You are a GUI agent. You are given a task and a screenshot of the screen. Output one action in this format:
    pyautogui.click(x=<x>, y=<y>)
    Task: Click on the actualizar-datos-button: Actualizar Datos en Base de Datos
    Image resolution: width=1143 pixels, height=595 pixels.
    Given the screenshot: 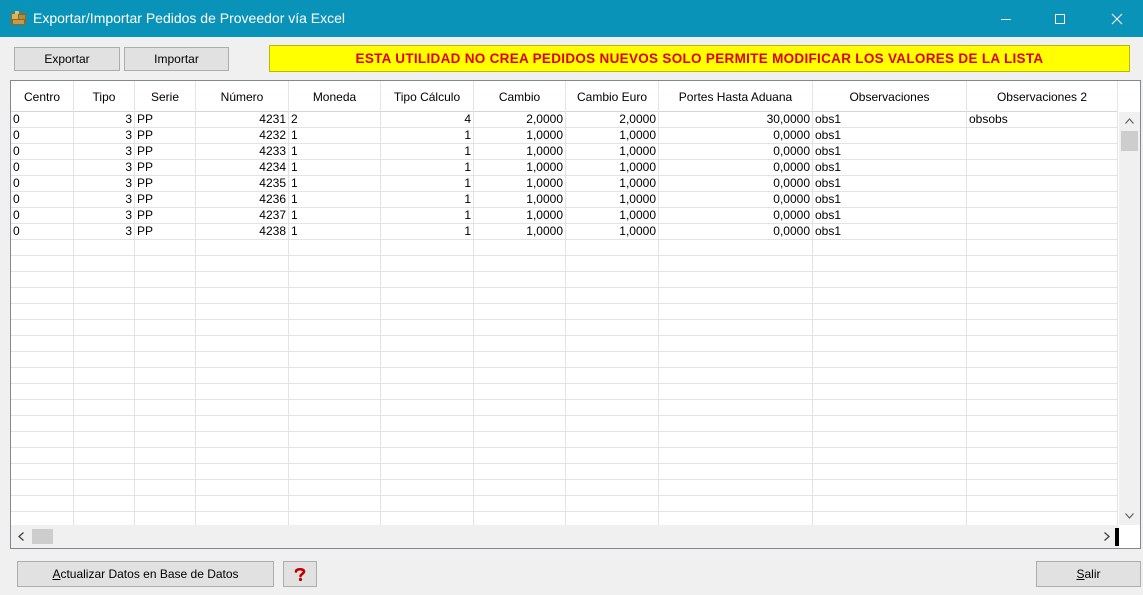 What is the action you would take?
    pyautogui.click(x=145, y=574)
    